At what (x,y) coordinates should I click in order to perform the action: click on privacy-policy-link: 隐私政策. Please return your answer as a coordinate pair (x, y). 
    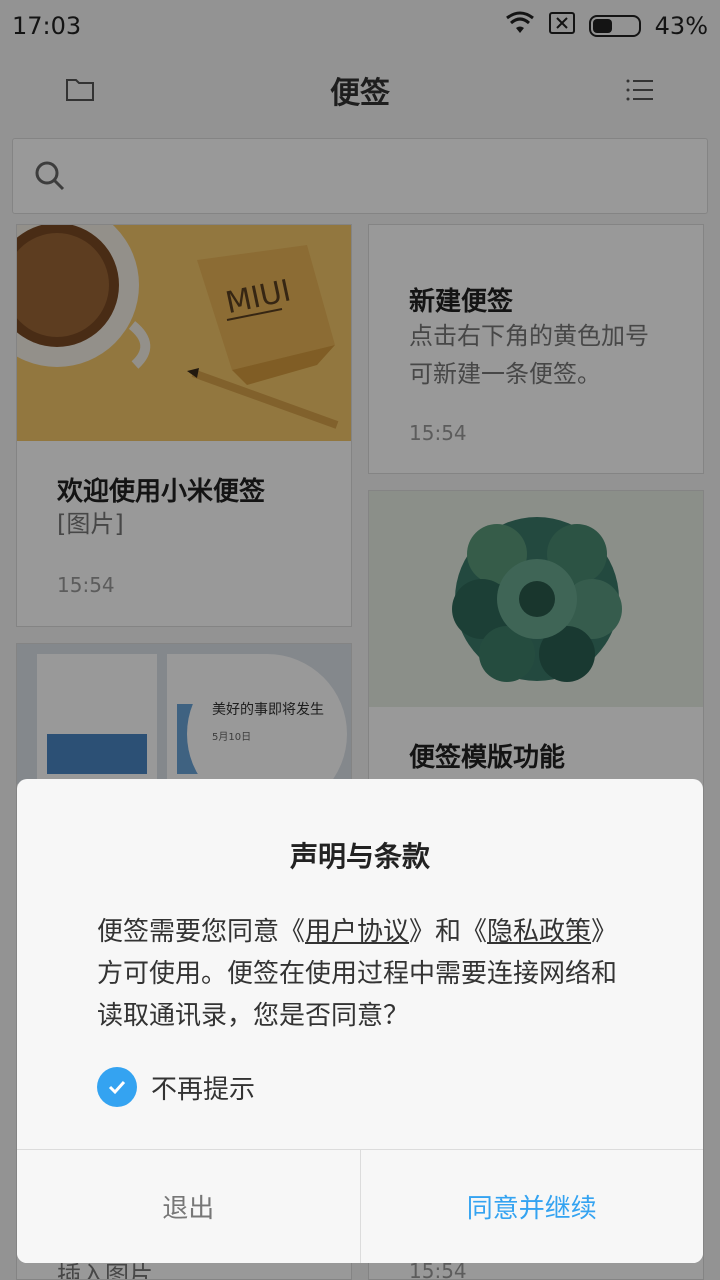
    Looking at the image, I should click on (539, 932).